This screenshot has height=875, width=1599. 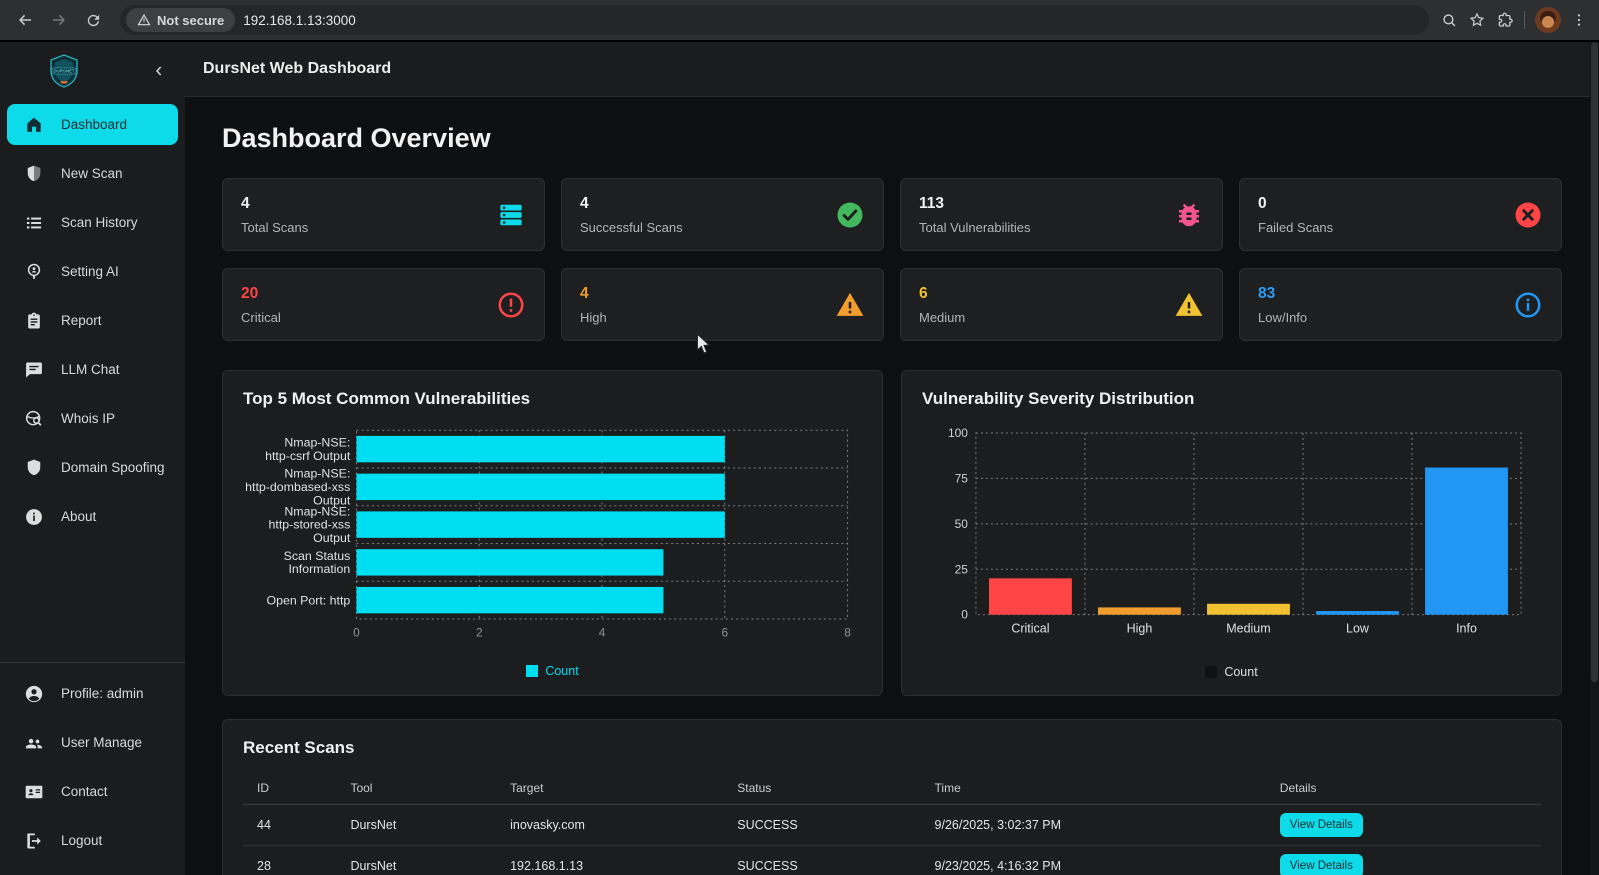 What do you see at coordinates (610, 825) in the screenshot?
I see `scan-target: inovasky.com` at bounding box center [610, 825].